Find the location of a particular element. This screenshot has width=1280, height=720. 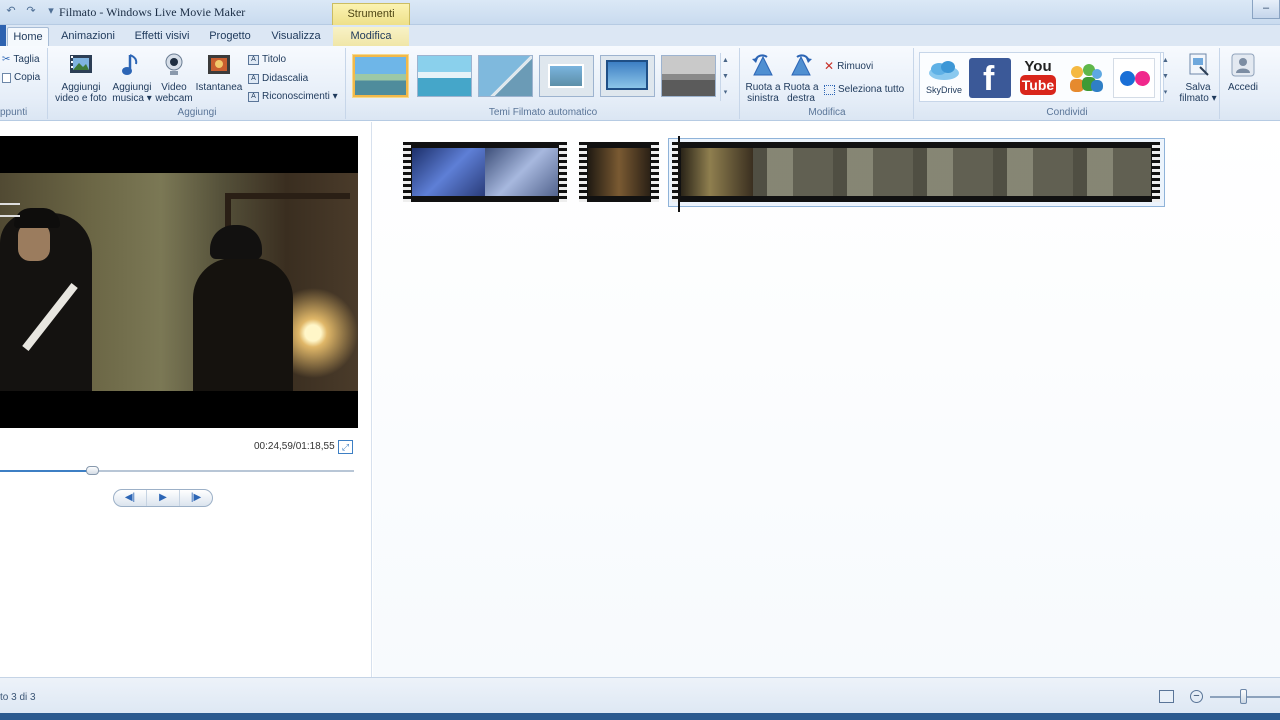

rotate-right-label-2: destra is located at coordinates (801, 98).